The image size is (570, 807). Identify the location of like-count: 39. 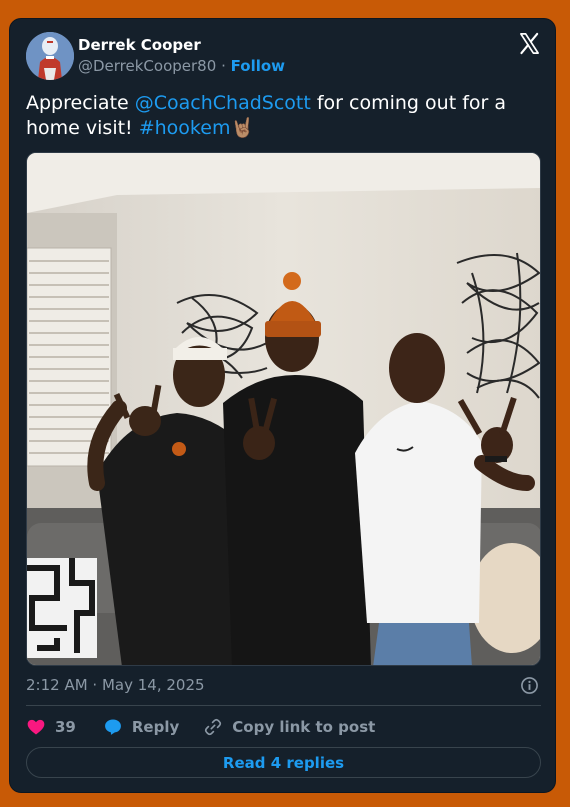
(65, 727).